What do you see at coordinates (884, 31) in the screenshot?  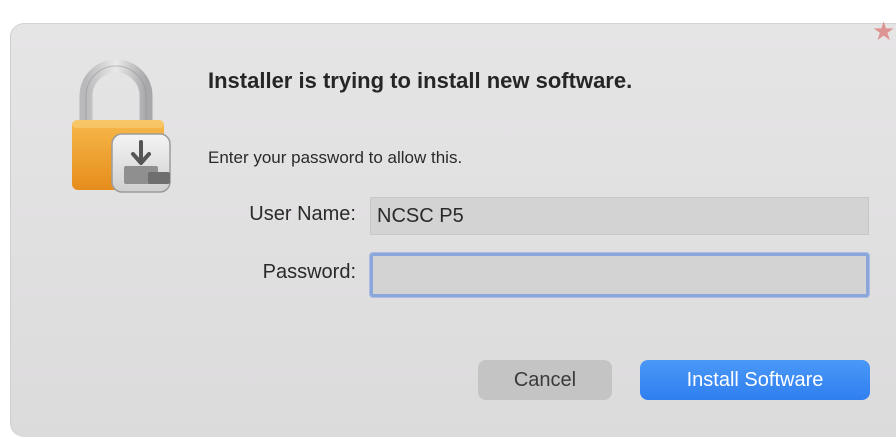 I see `star-icon: ★` at bounding box center [884, 31].